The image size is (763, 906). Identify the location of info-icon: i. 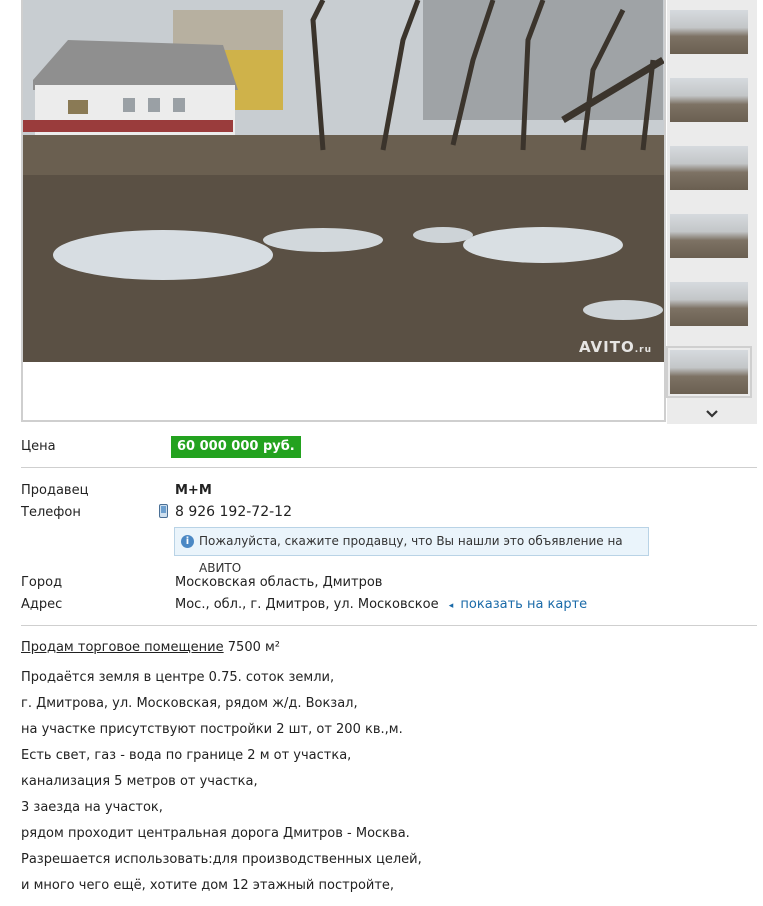
(187, 541).